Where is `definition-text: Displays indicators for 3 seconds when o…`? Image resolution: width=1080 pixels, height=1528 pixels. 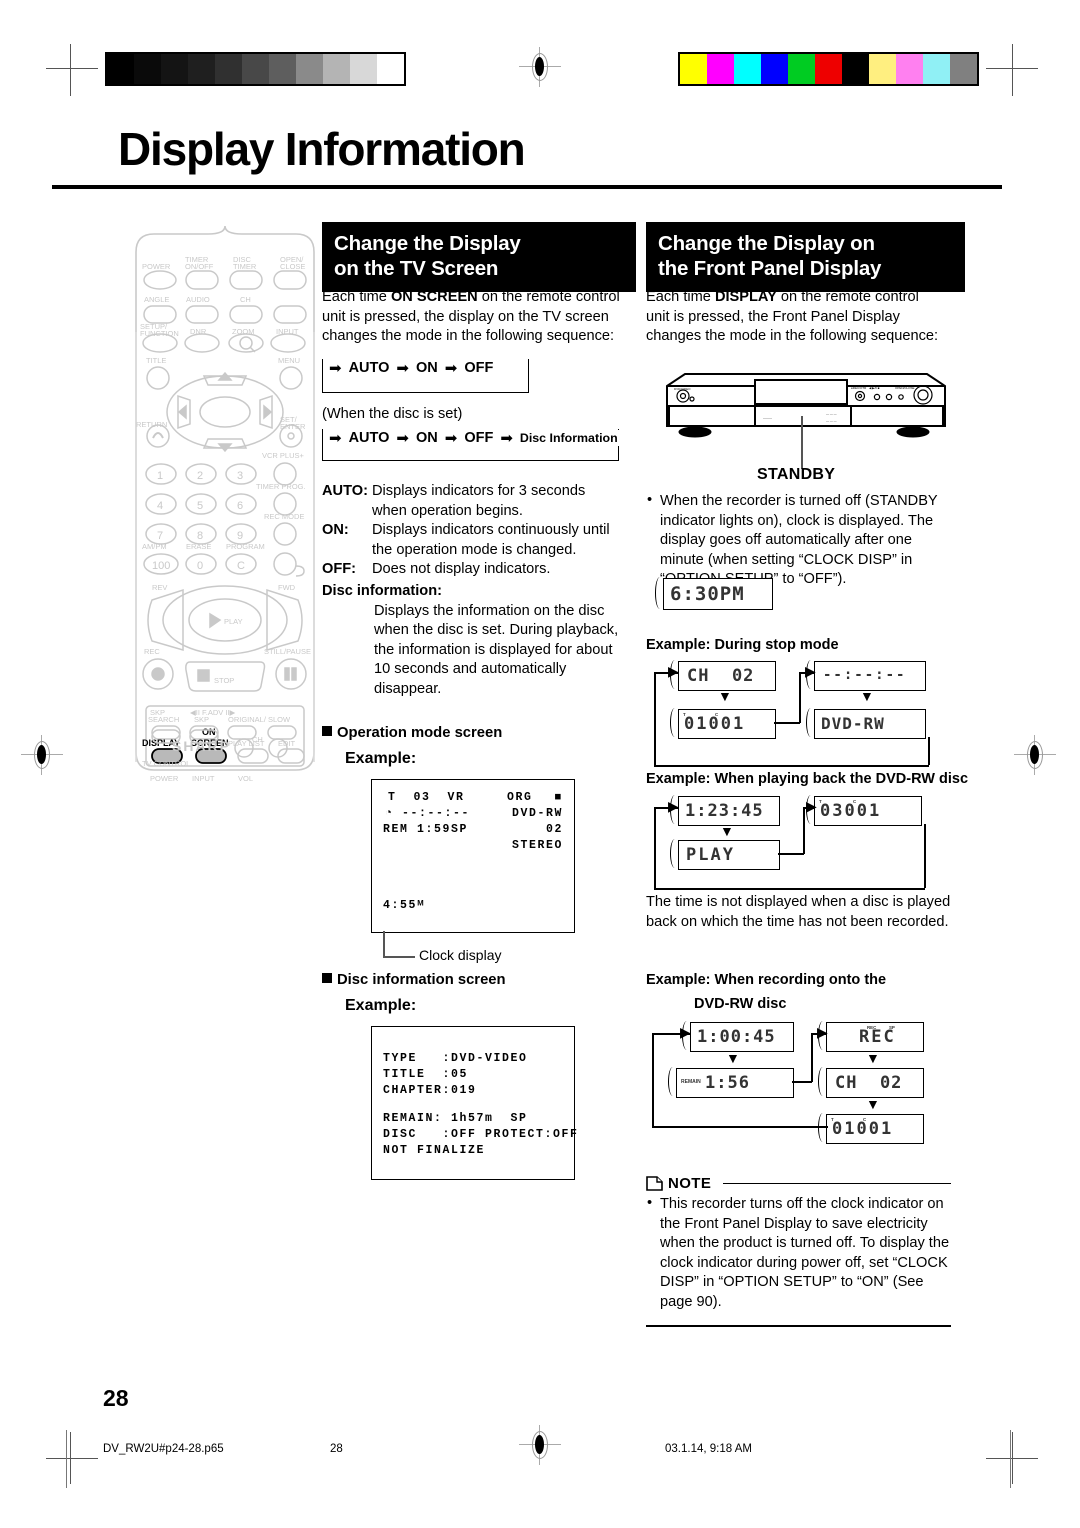
definition-text: Displays indicators for 3 seconds when o… is located at coordinates (479, 501).